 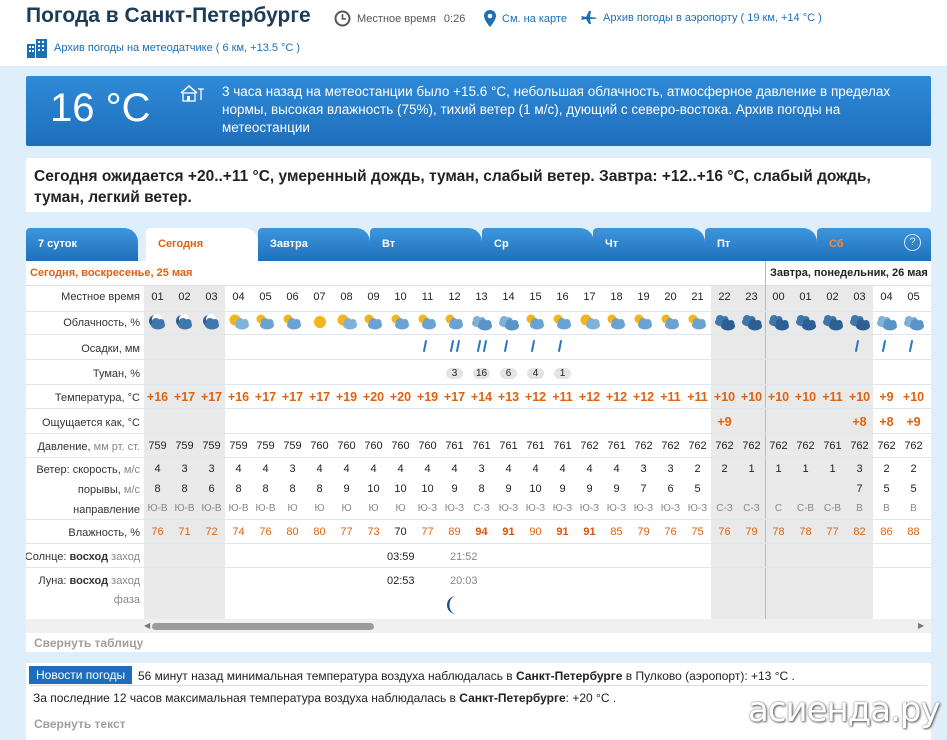 I want to click on scroll-right-arrow-icon: ▶, so click(x=921, y=625).